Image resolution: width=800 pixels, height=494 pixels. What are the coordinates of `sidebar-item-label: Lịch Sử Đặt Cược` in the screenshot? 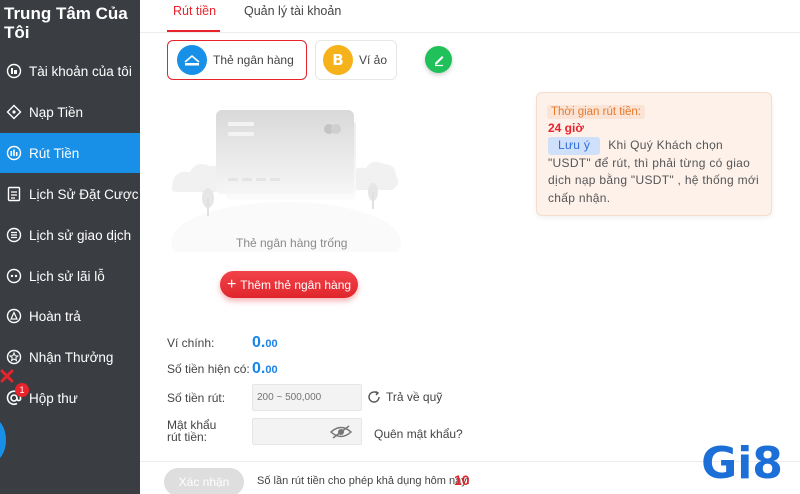 It's located at (84, 194).